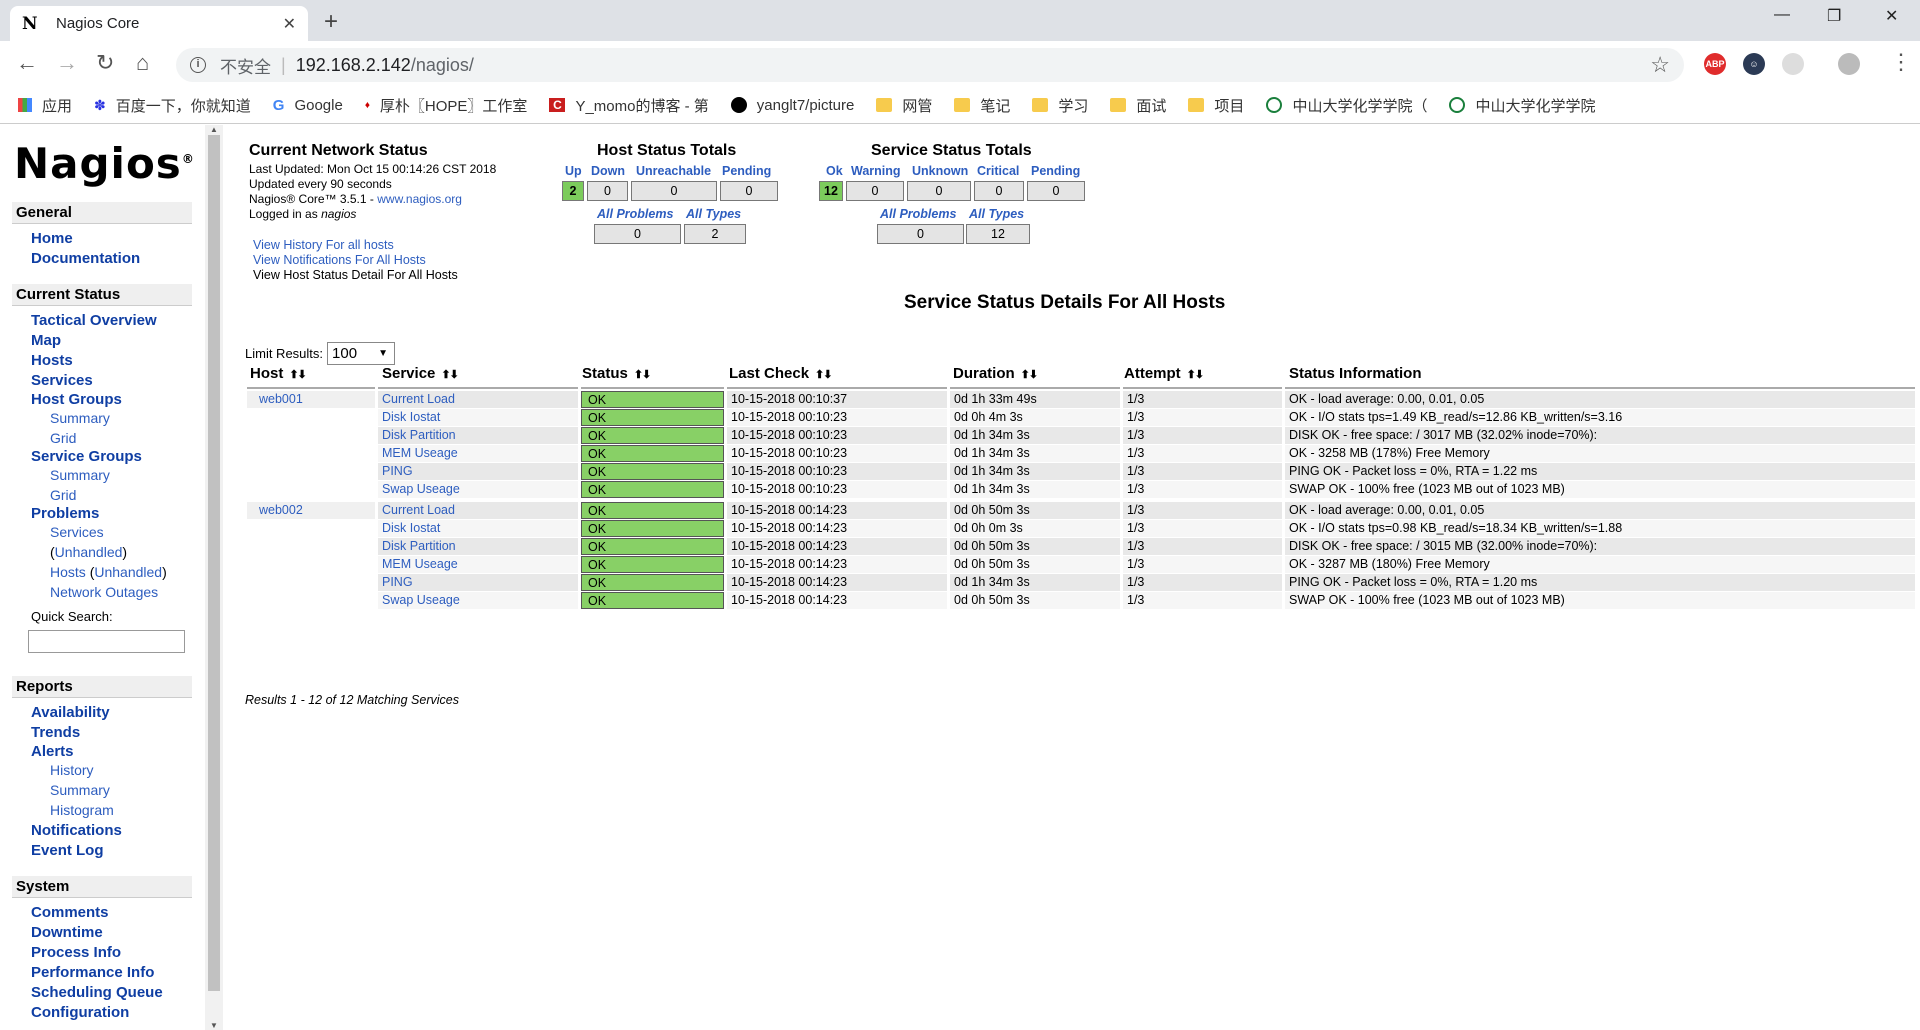 This screenshot has height=1030, width=1920. I want to click on nav-notifications: Notifications, so click(76, 830).